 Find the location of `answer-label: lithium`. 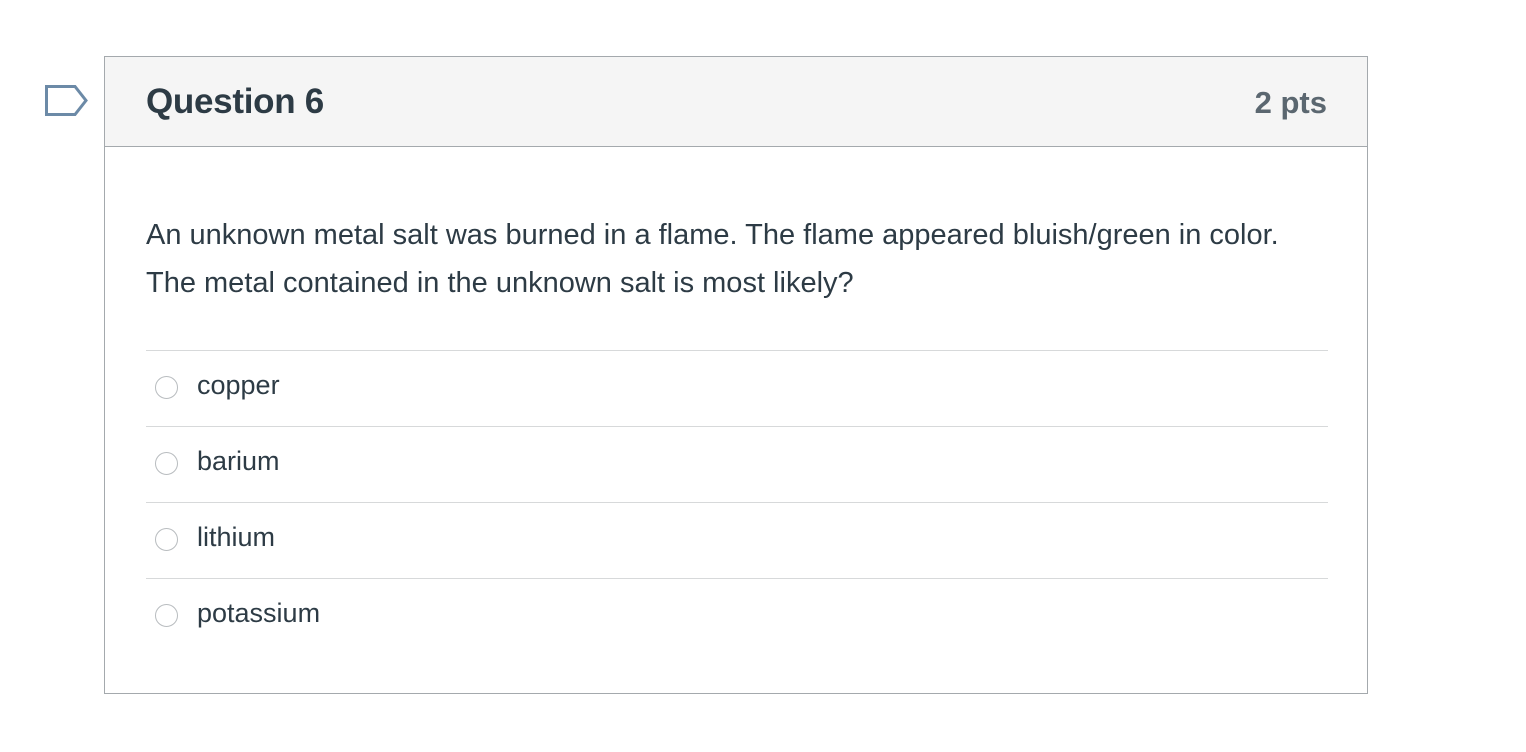

answer-label: lithium is located at coordinates (236, 537).